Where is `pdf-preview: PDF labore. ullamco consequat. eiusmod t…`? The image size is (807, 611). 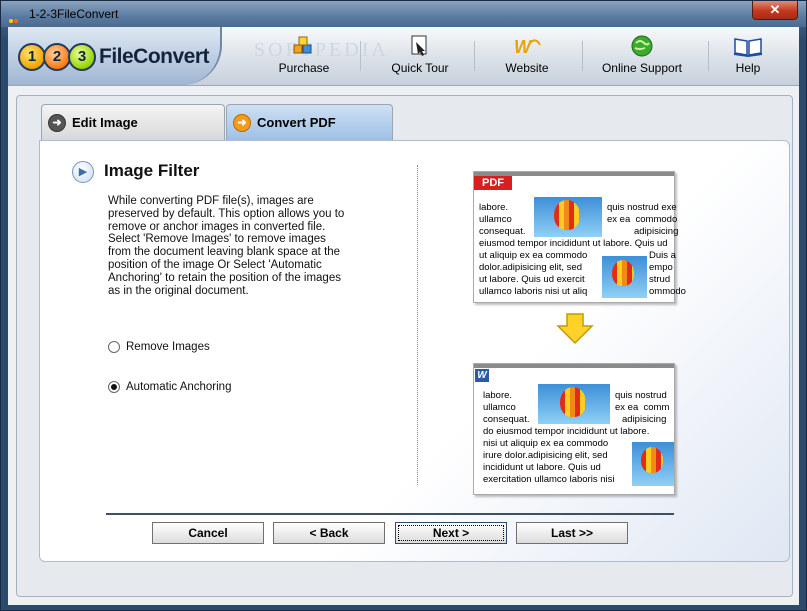 pdf-preview: PDF labore. ullamco consequat. eiusmod t… is located at coordinates (579, 237).